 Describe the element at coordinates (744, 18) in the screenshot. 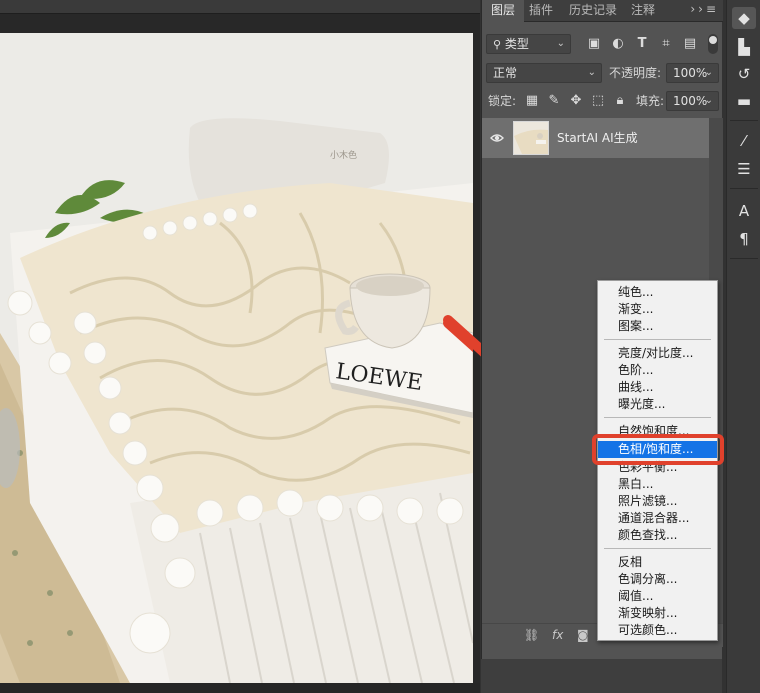

I see `layers-stack-icon: ◆` at that location.